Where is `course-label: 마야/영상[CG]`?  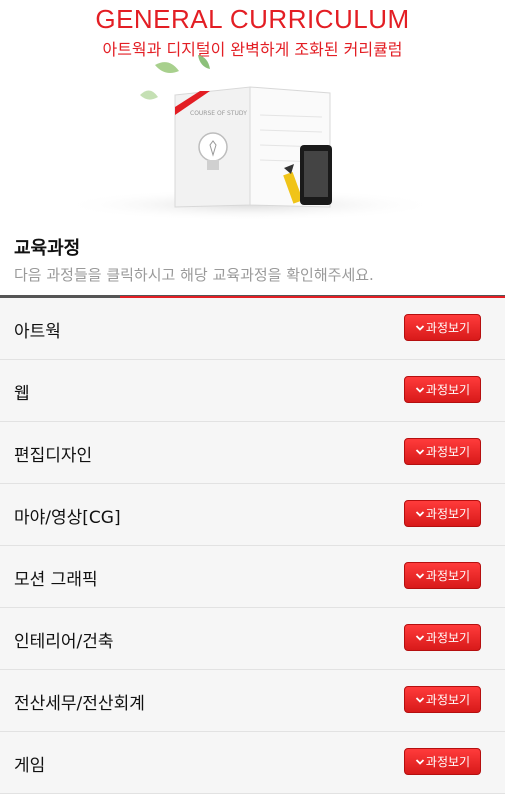
course-label: 마야/영상[CG] is located at coordinates (67, 518).